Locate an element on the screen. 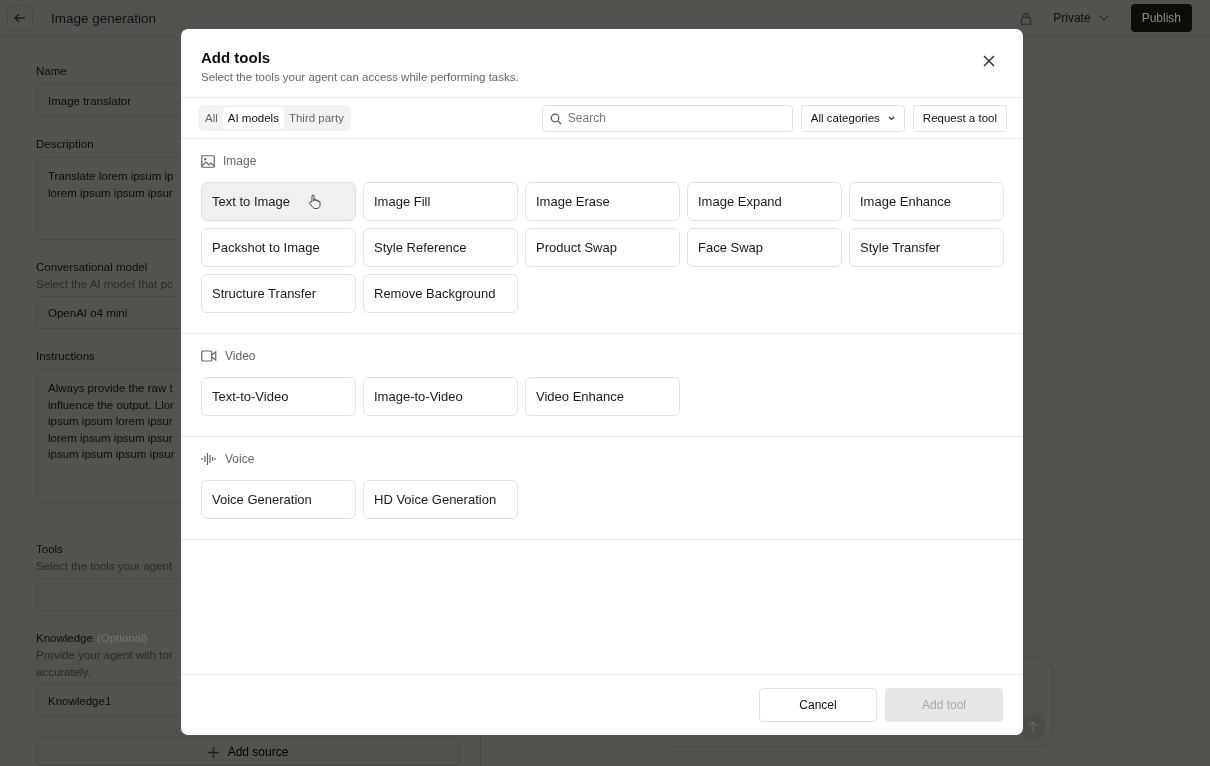 This screenshot has height=766, width=1210. cancel-button: Cancel is located at coordinates (818, 705).